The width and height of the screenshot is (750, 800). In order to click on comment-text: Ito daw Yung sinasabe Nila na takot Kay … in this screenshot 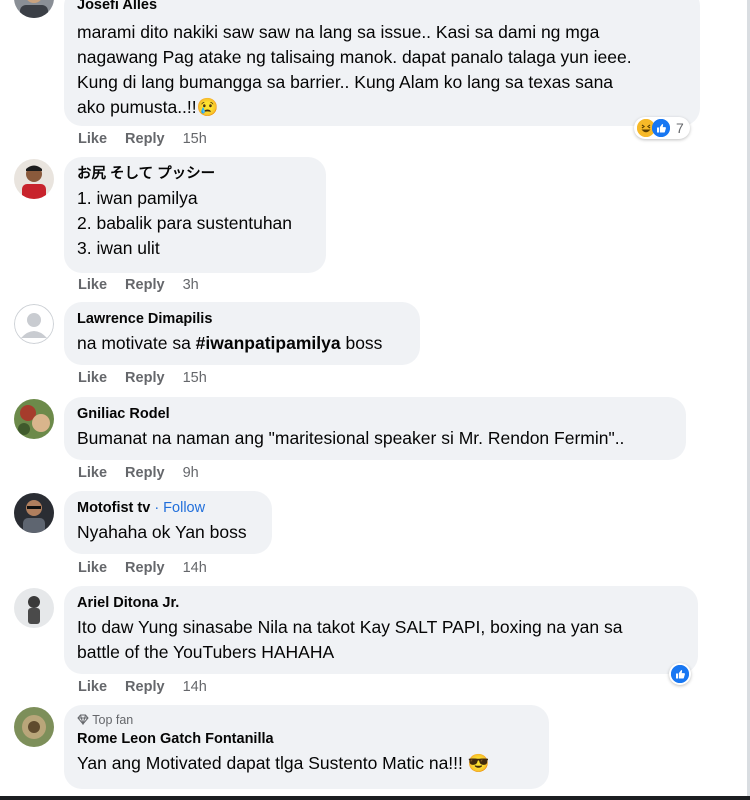, I will do `click(381, 640)`.